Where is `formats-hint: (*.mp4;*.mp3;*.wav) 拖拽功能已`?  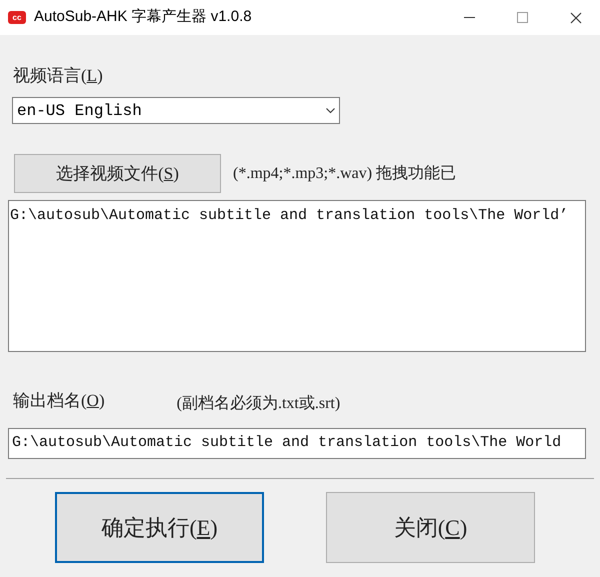
formats-hint: (*.mp4;*.mp3;*.wav) 拖拽功能已 is located at coordinates (344, 174).